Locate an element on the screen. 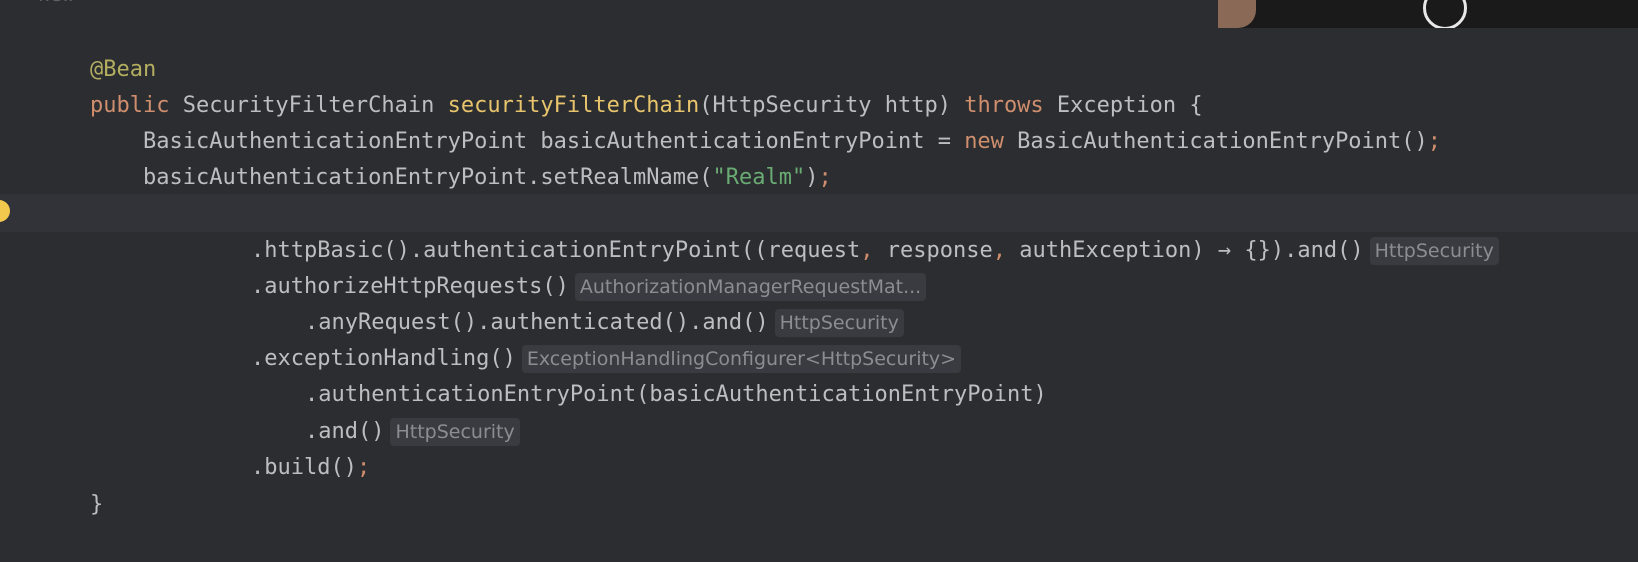 The height and width of the screenshot is (562, 1638). code-line-closing-brace: } is located at coordinates (70, 482).